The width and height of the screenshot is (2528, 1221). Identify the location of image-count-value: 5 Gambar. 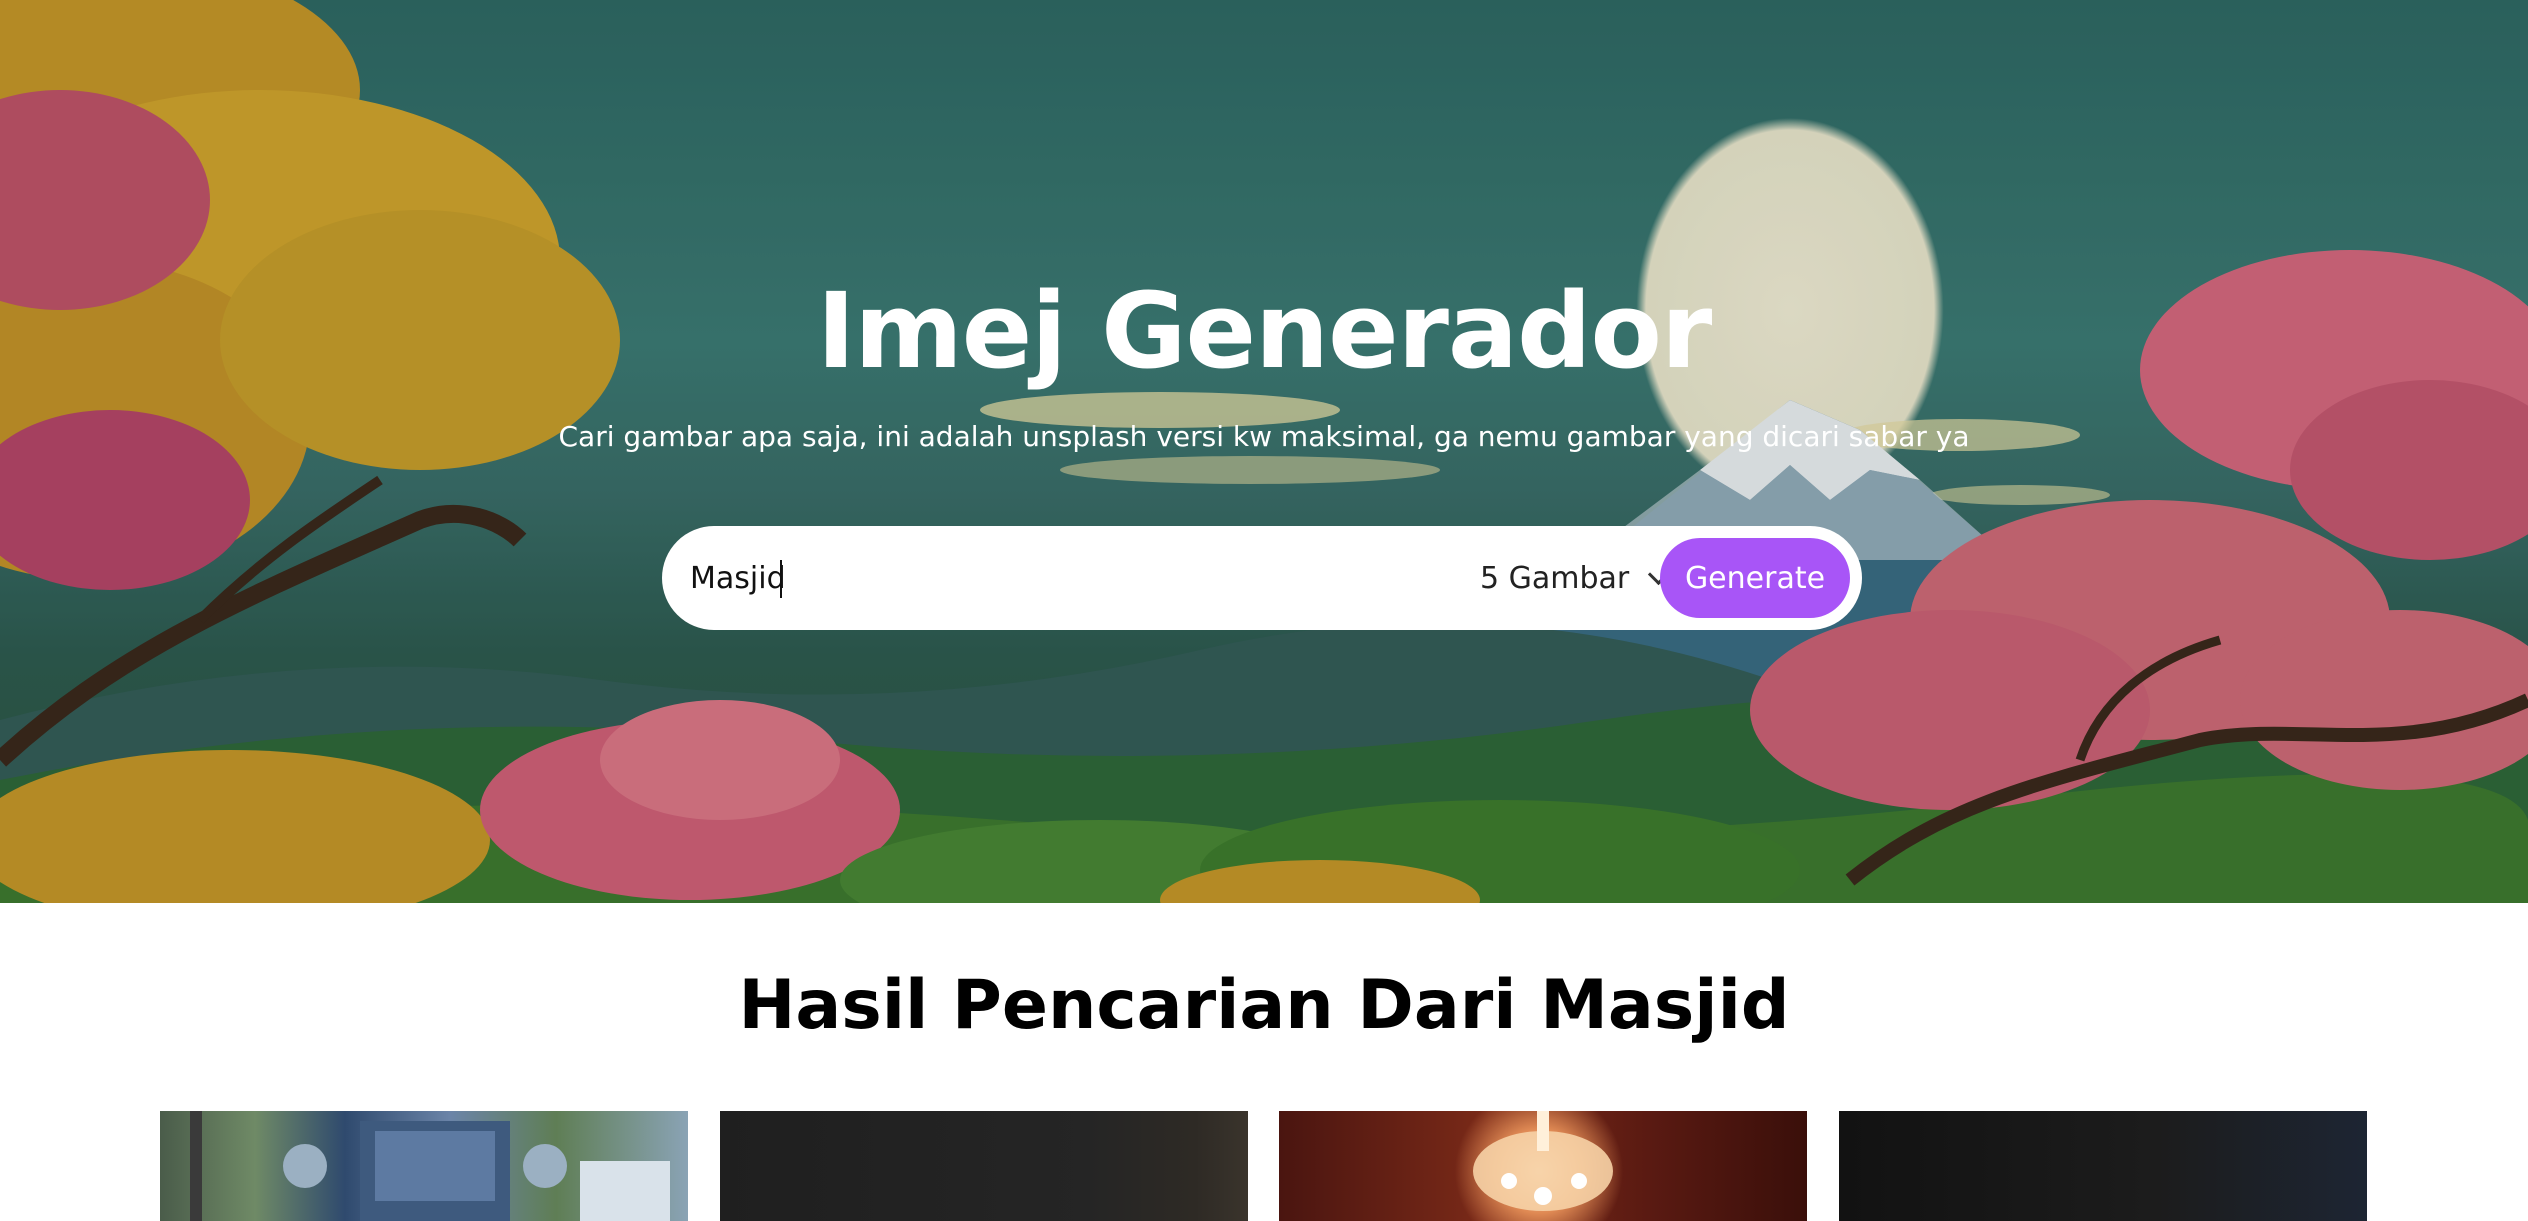
(1555, 578).